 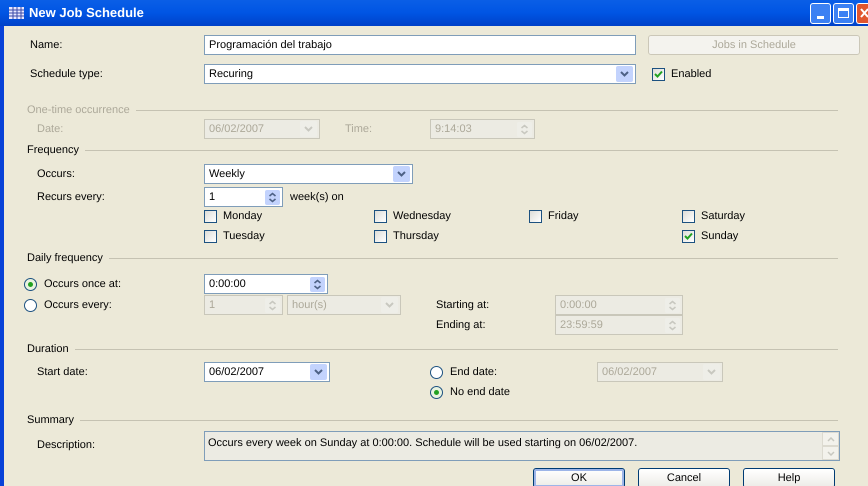 I want to click on field-label: Time:, so click(x=359, y=129).